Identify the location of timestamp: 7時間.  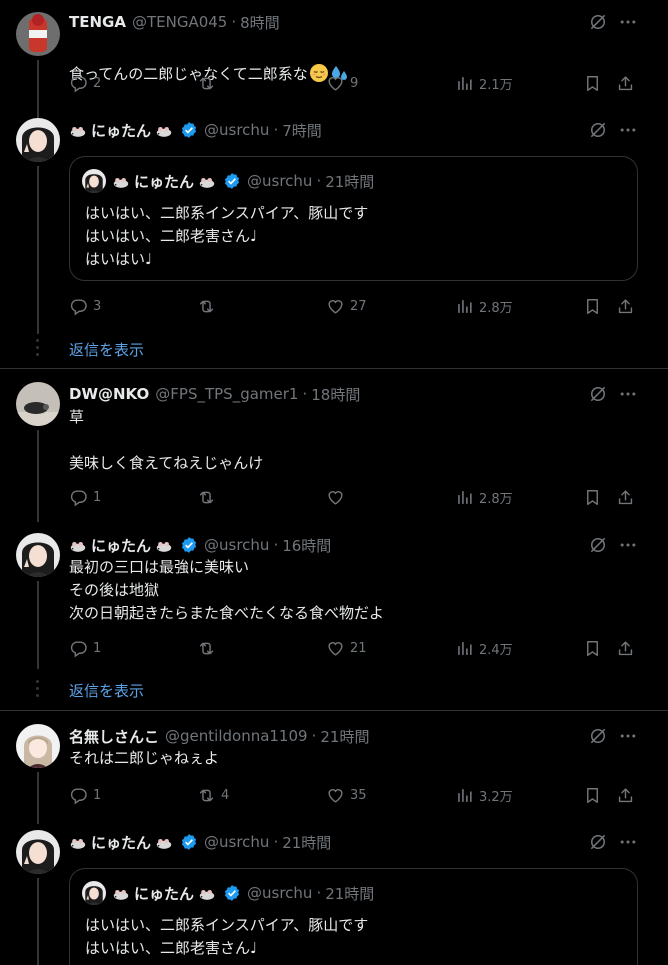
(302, 130).